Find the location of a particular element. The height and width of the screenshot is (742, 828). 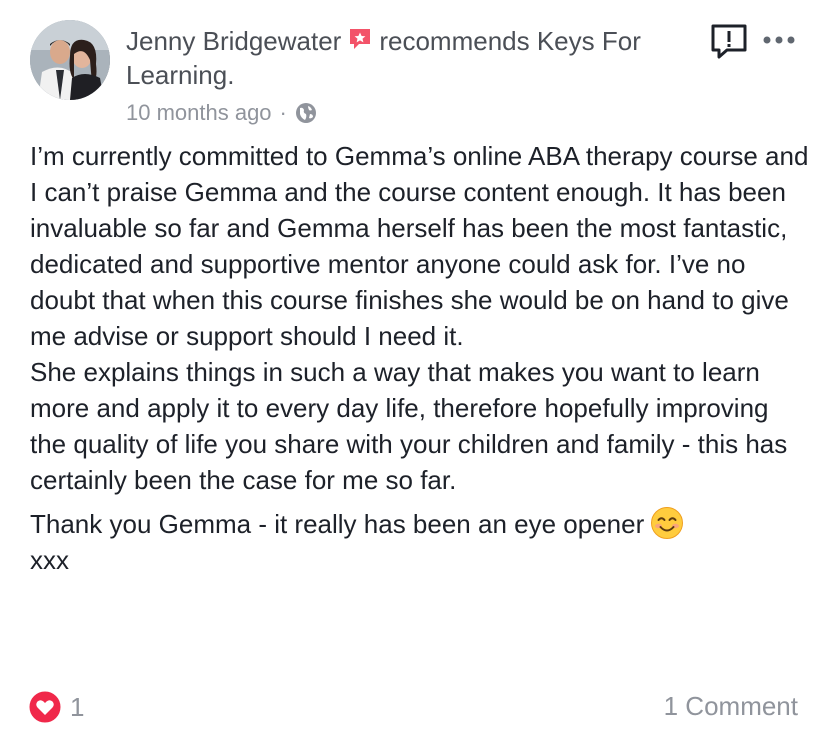

reaction-summary: 1 is located at coordinates (56, 707).